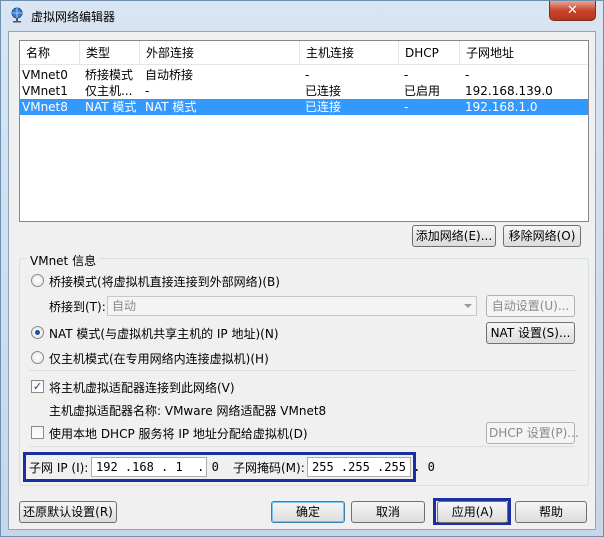 This screenshot has width=604, height=537. What do you see at coordinates (388, 512) in the screenshot?
I see `cancel-button: 取消` at bounding box center [388, 512].